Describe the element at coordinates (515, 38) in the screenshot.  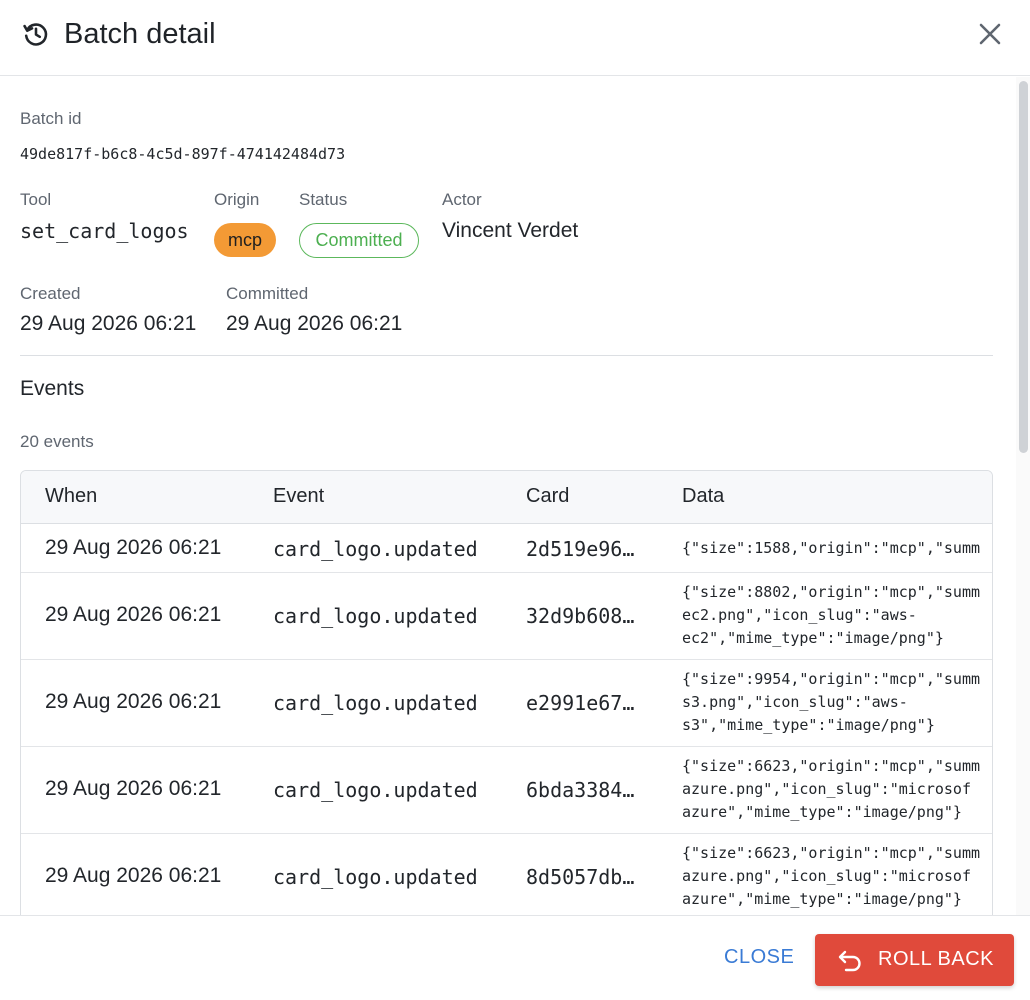
I see `dialog-header: Batch detail` at that location.